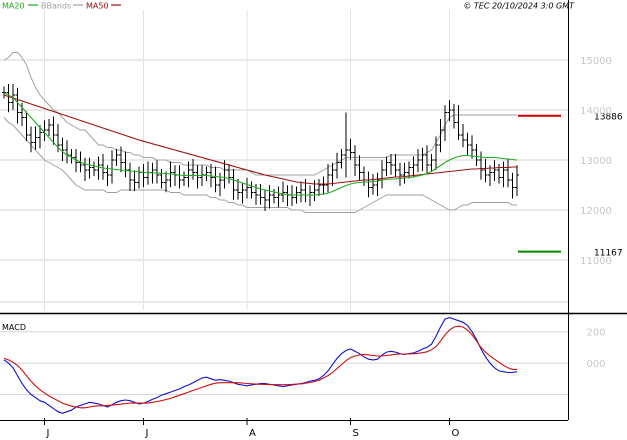 The image size is (627, 440). I want to click on macd-tick-label: 200, so click(595, 333).